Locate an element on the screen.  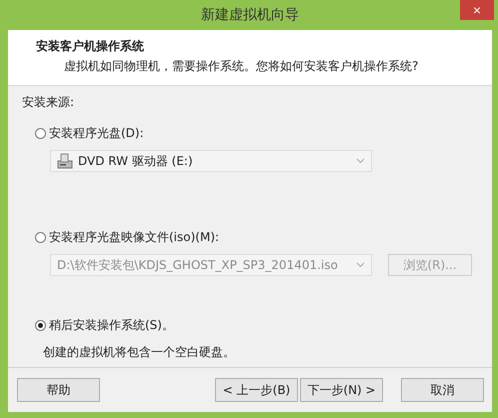
close-button: × is located at coordinates (477, 10).